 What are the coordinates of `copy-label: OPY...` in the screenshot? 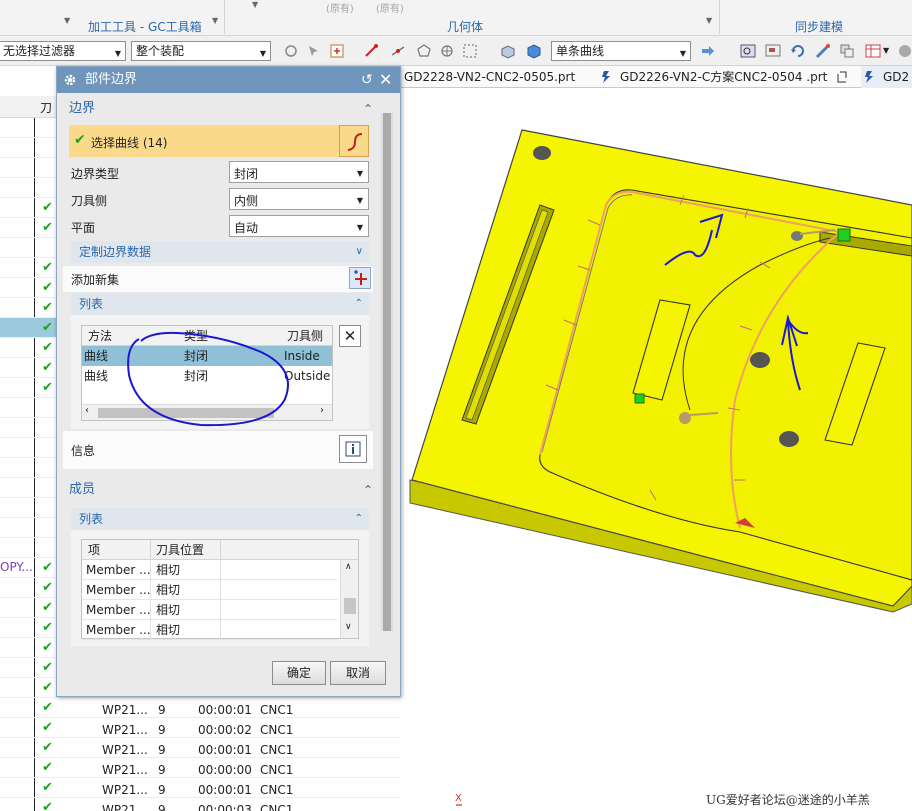 It's located at (16, 567).